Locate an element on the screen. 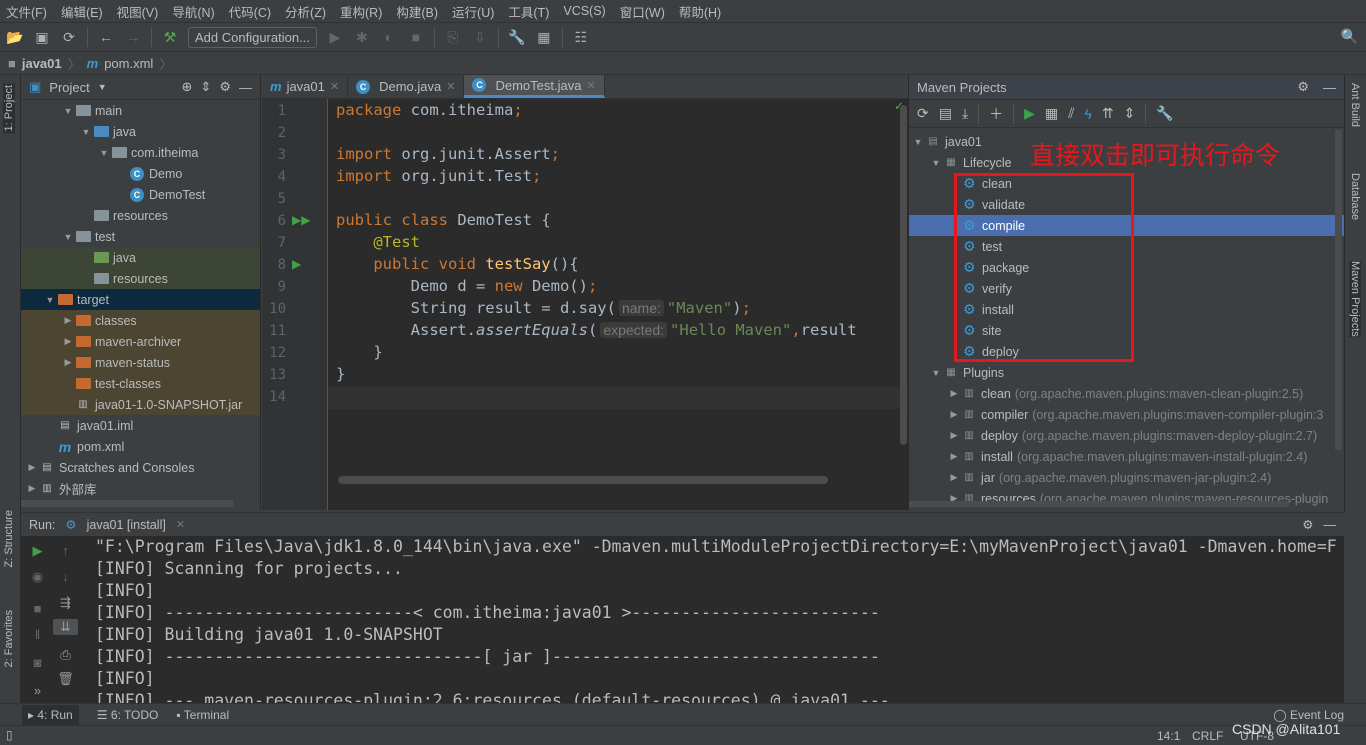  settings-wrench-icon: 🔧 is located at coordinates (517, 37).